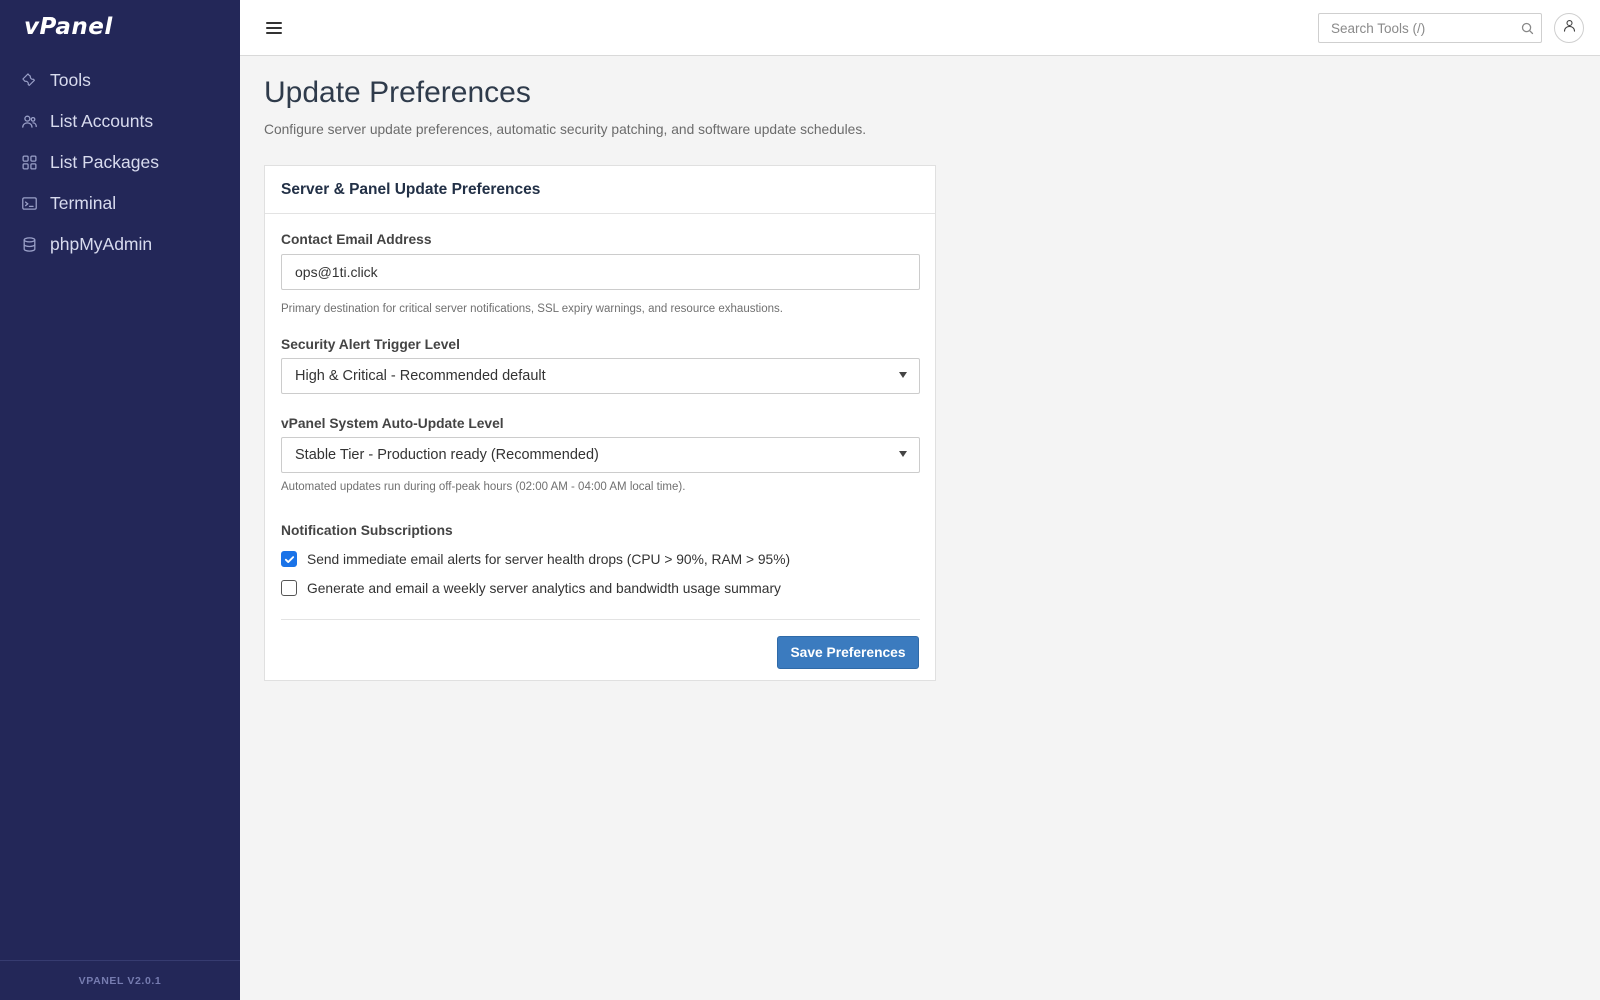  Describe the element at coordinates (1527, 28) in the screenshot. I see `search-icon` at that location.